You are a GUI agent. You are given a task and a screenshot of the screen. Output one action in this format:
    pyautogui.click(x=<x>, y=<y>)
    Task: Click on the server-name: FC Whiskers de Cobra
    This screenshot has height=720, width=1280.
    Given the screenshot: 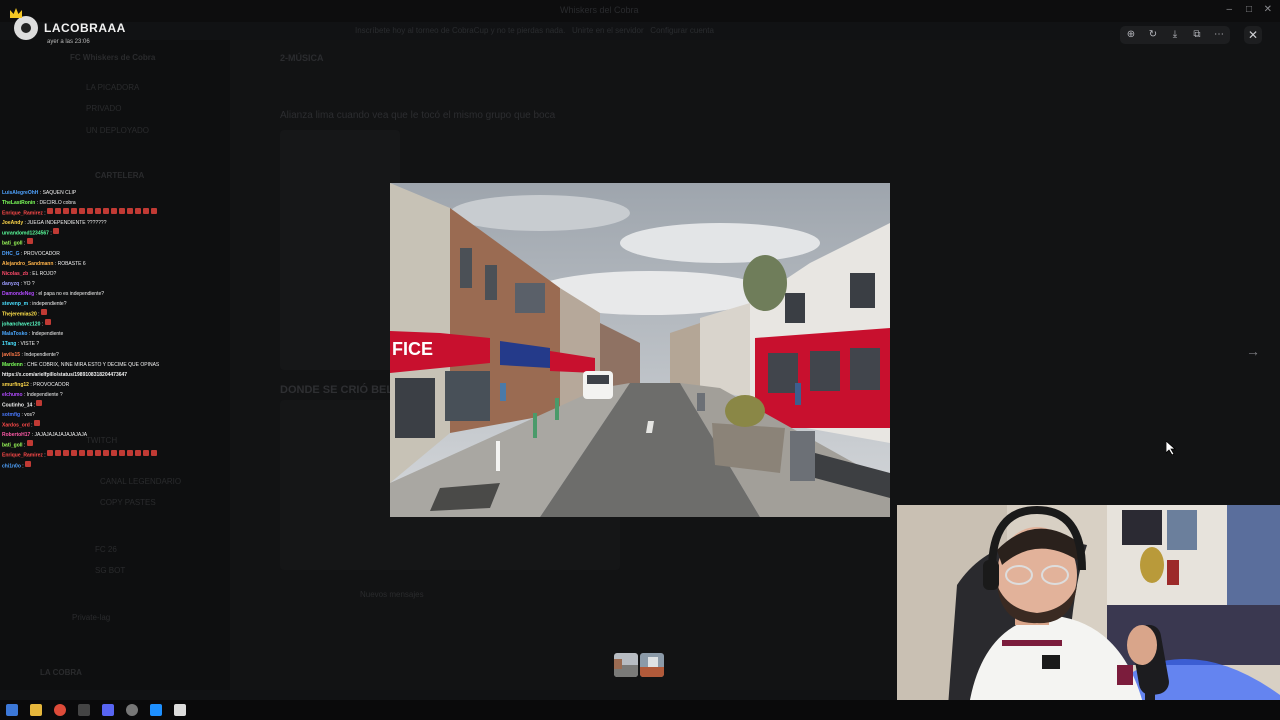 What is the action you would take?
    pyautogui.click(x=112, y=57)
    